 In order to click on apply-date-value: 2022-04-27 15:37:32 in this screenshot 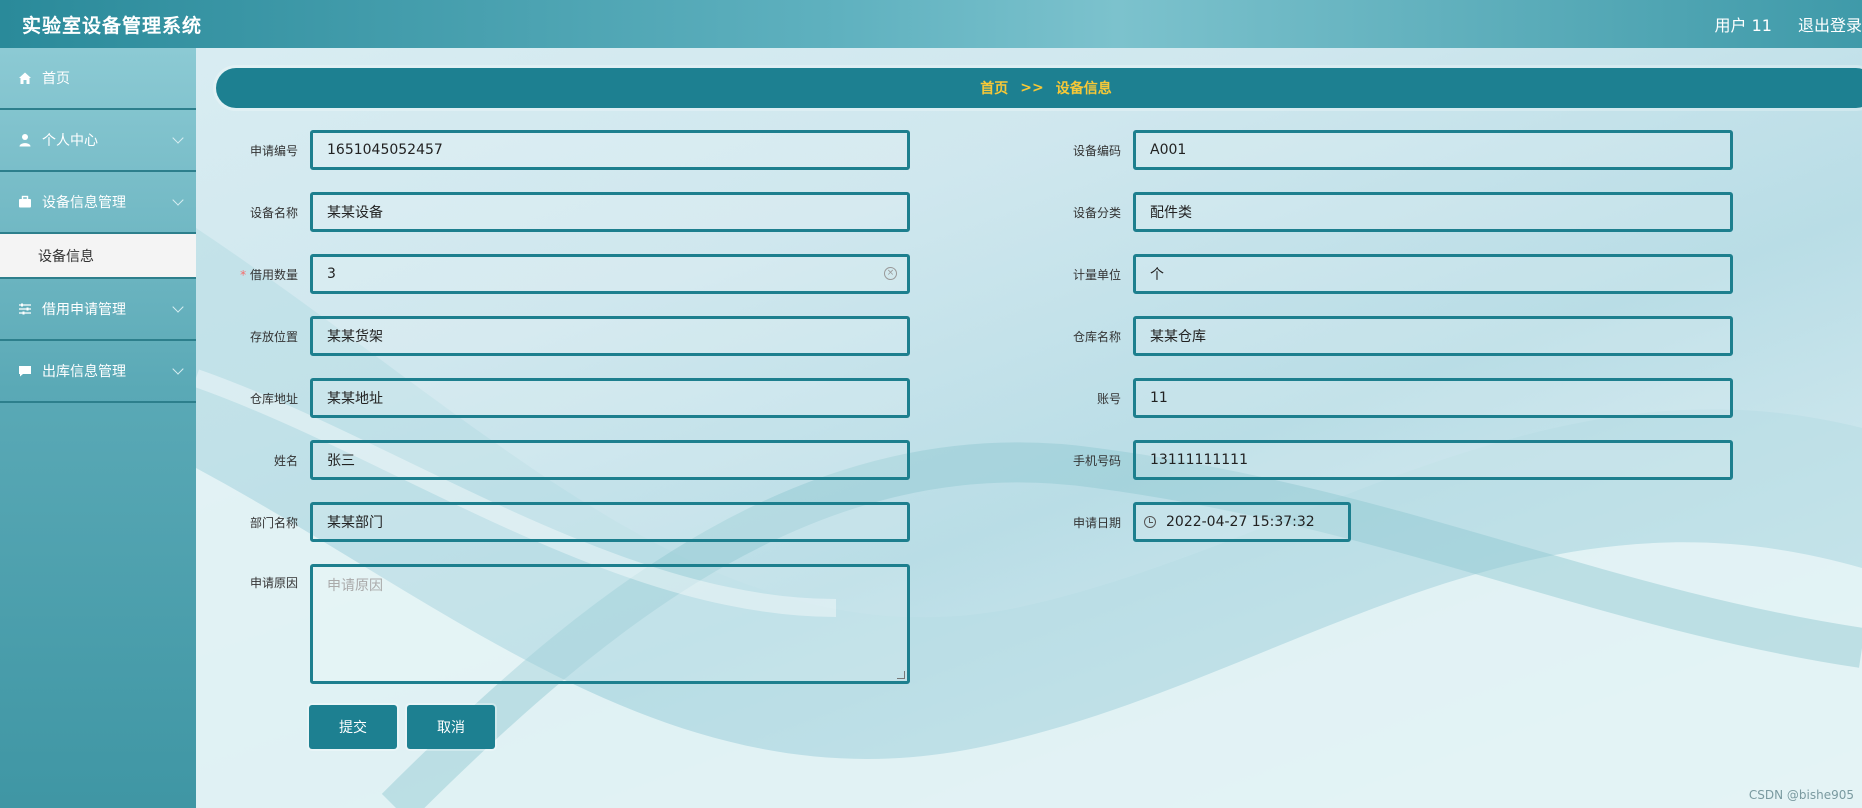, I will do `click(1240, 522)`.